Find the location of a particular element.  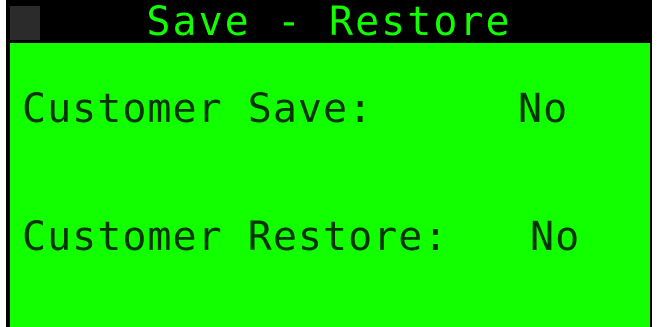

screen-title: Save - Restore is located at coordinates (329, 22).